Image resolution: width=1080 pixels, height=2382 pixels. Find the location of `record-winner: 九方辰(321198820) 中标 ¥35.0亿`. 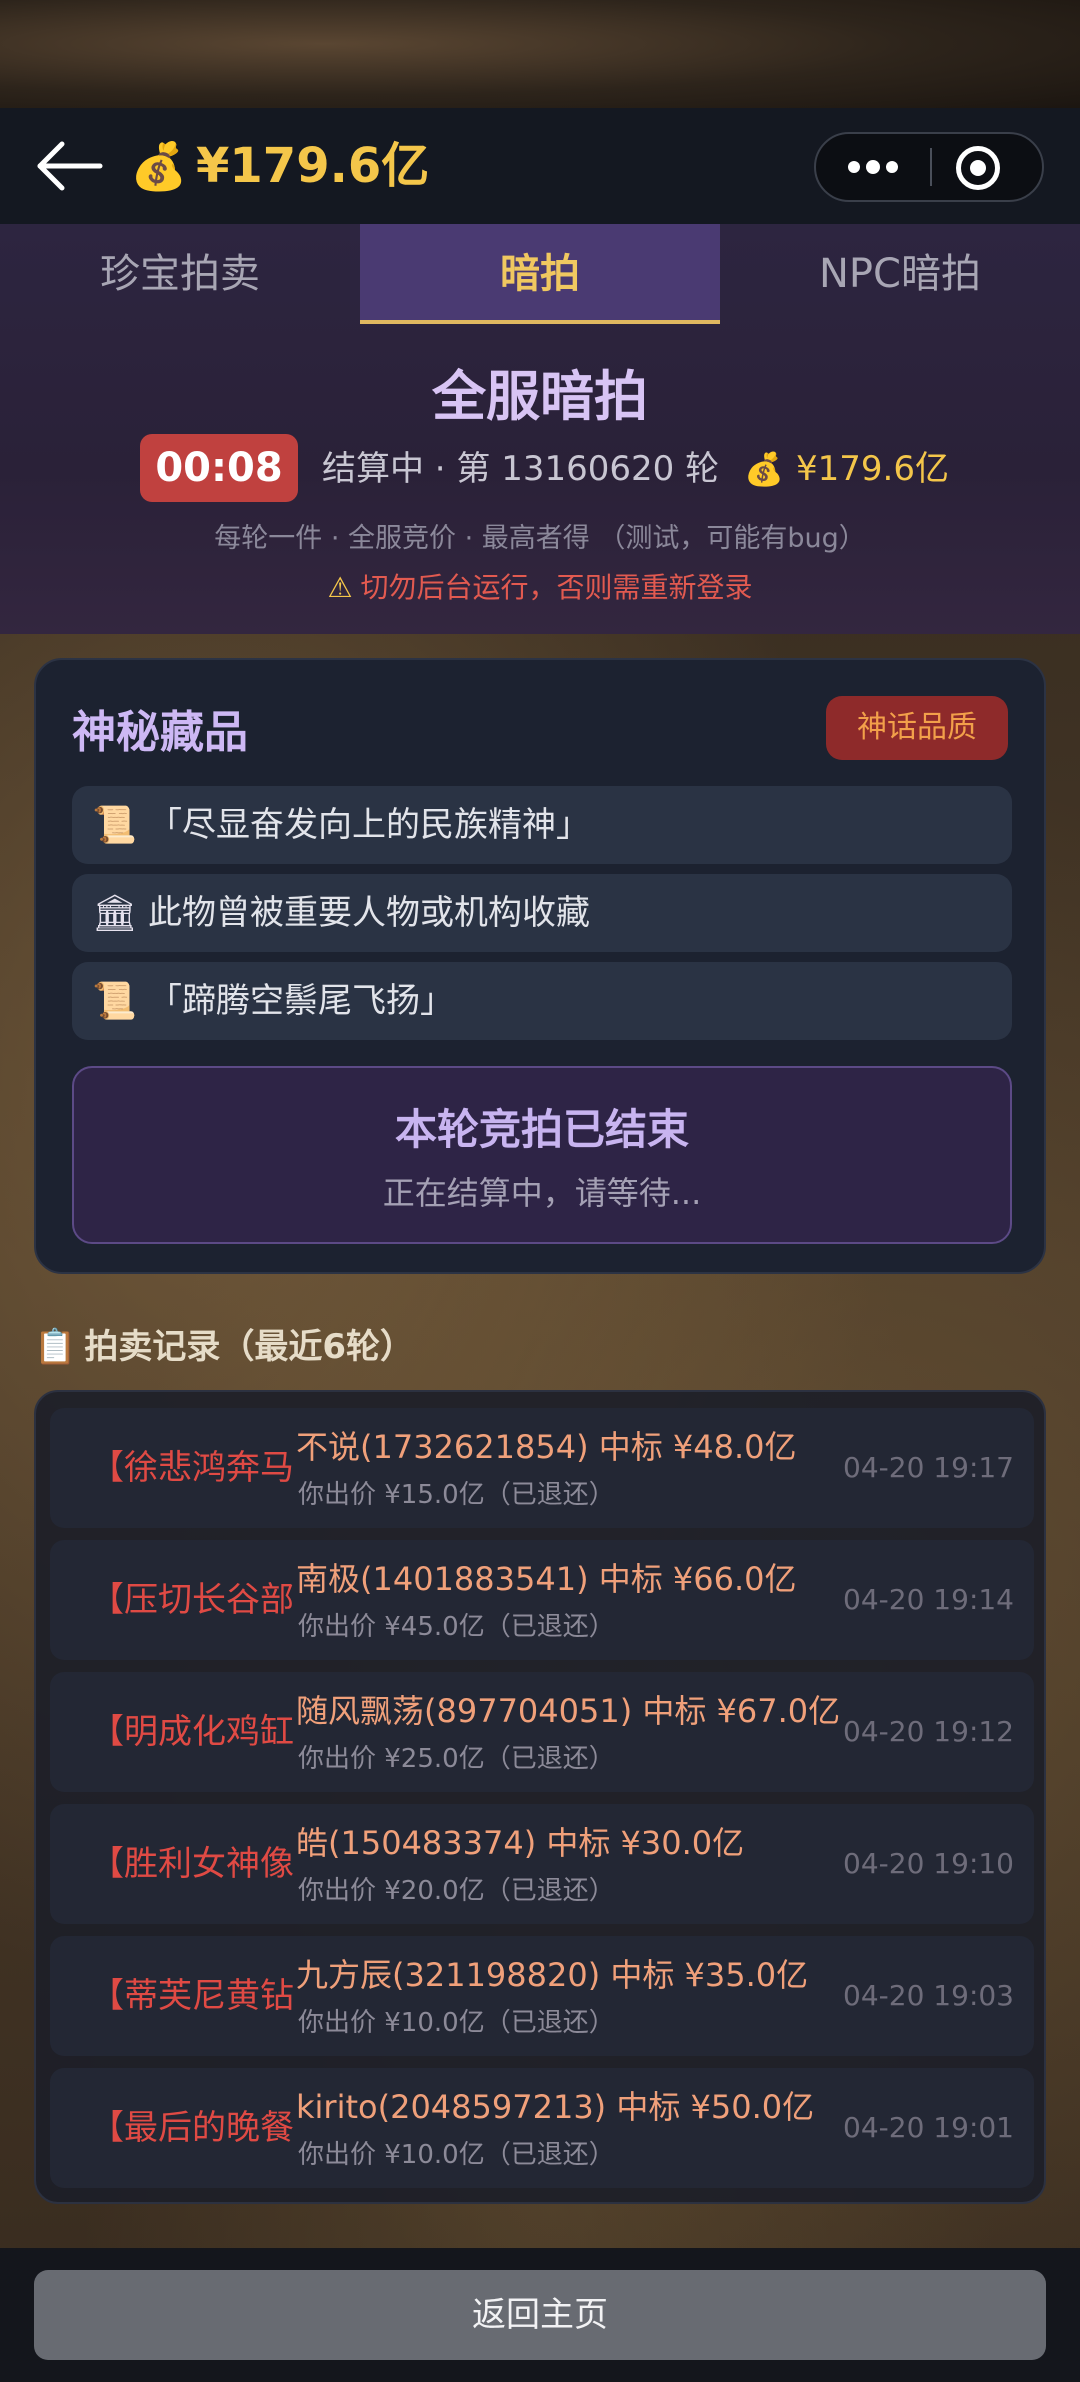

record-winner: 九方辰(321198820) 中标 ¥35.0亿 is located at coordinates (552, 1975).